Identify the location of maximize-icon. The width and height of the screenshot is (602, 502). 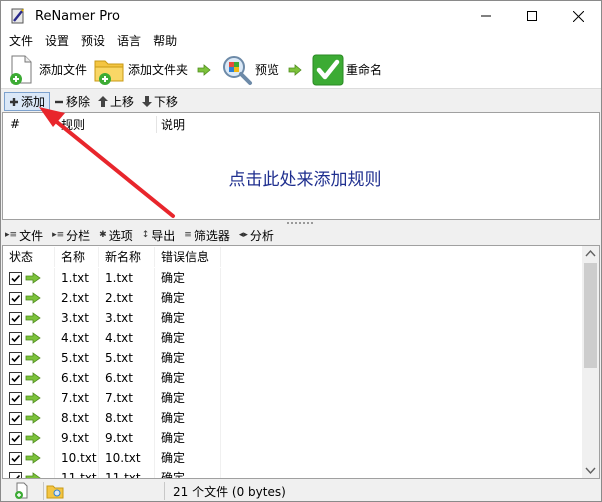
(532, 16).